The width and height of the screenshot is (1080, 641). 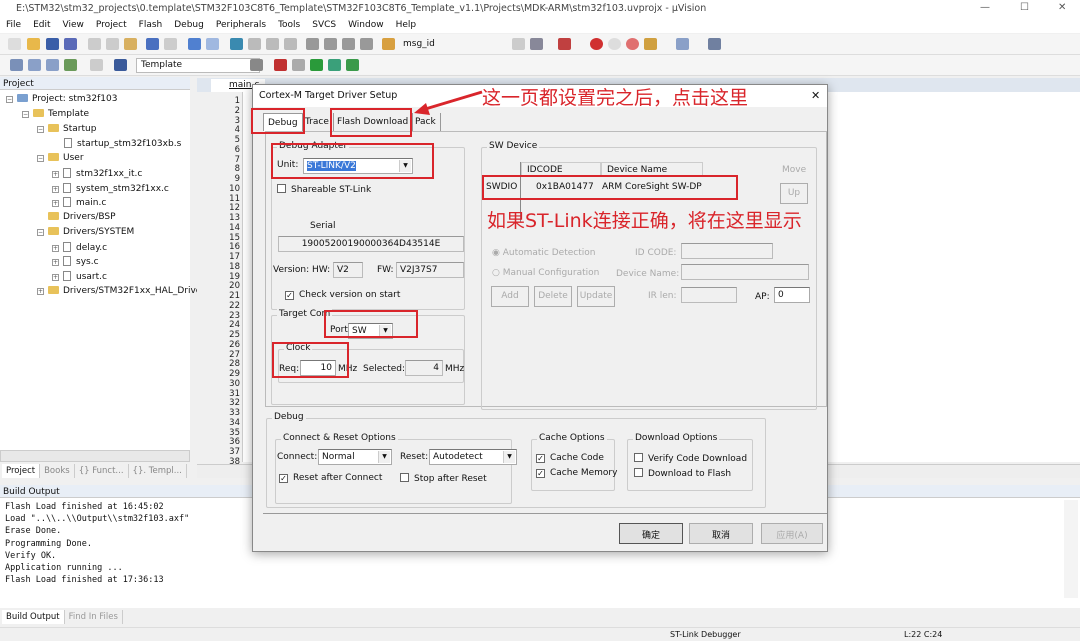 What do you see at coordinates (34, 65) in the screenshot?
I see `build-icon` at bounding box center [34, 65].